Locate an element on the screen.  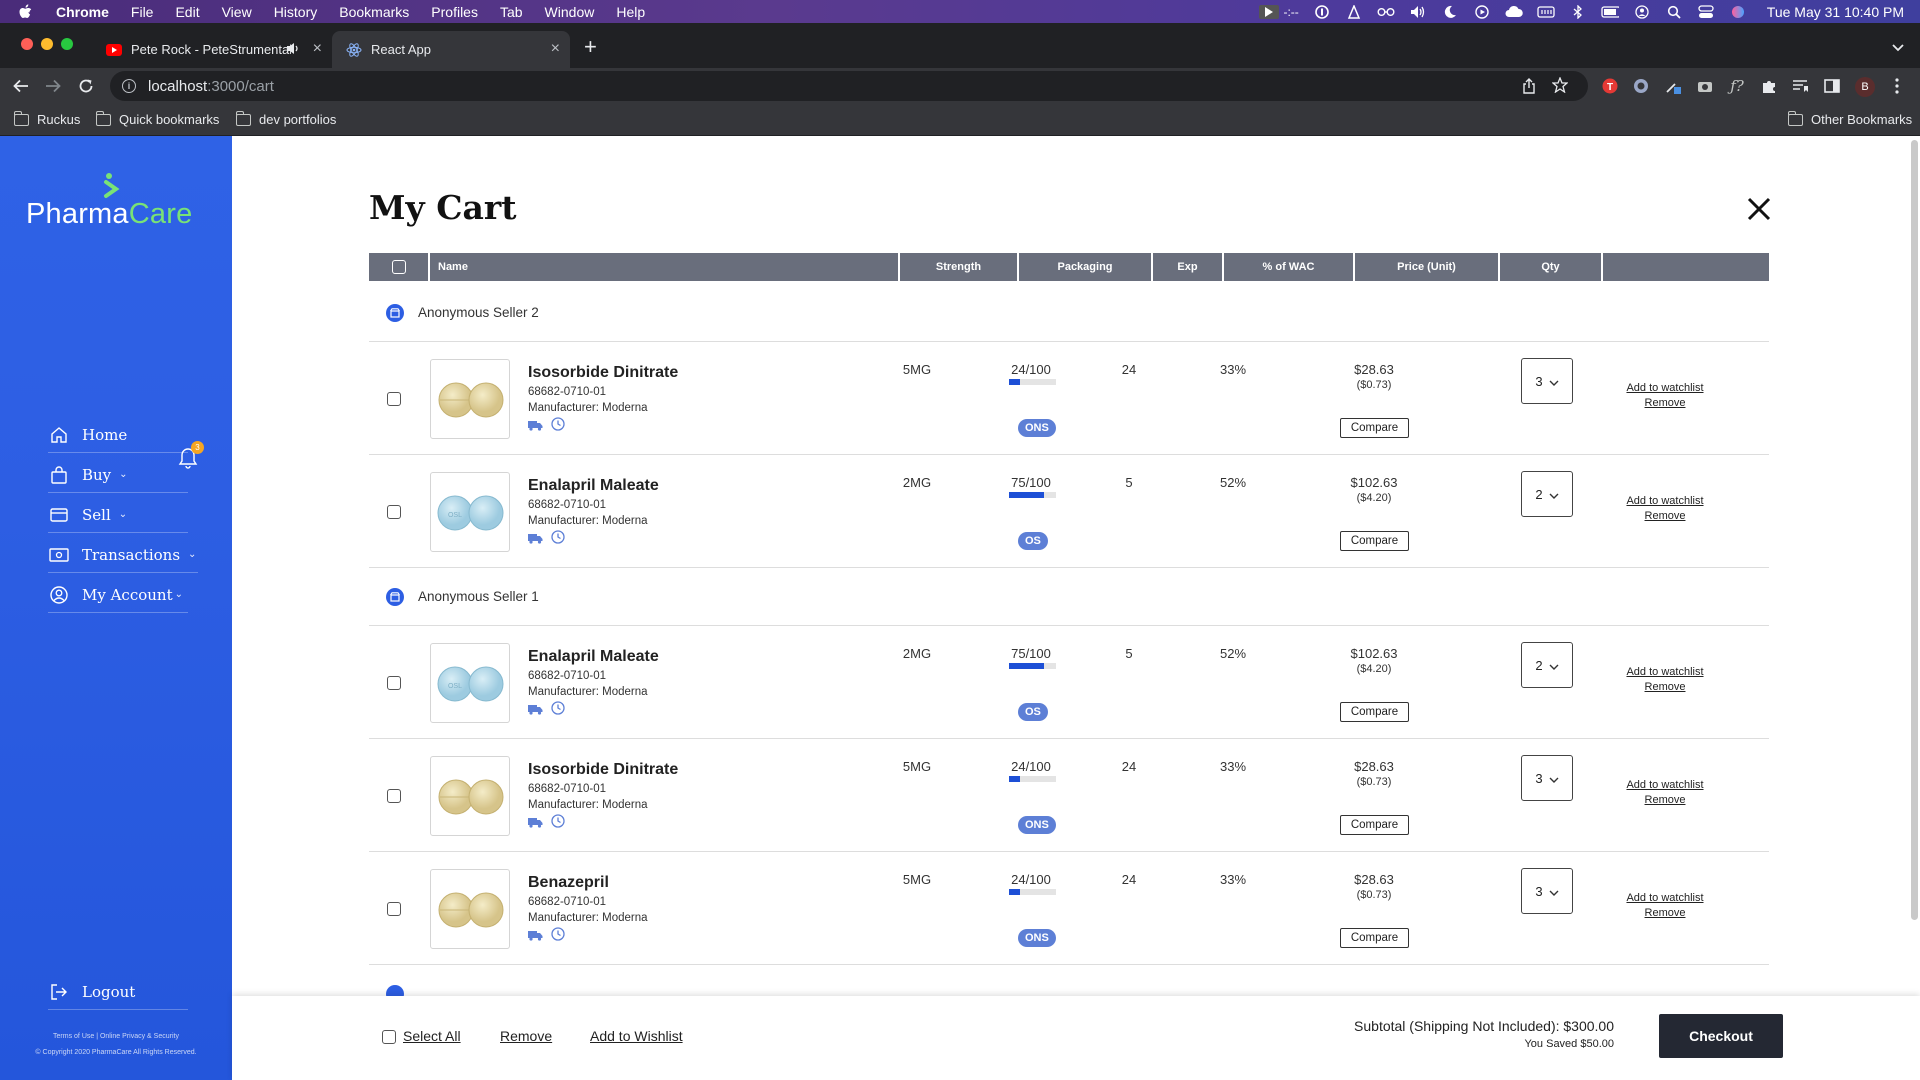
side-panel-icon is located at coordinates (1832, 86).